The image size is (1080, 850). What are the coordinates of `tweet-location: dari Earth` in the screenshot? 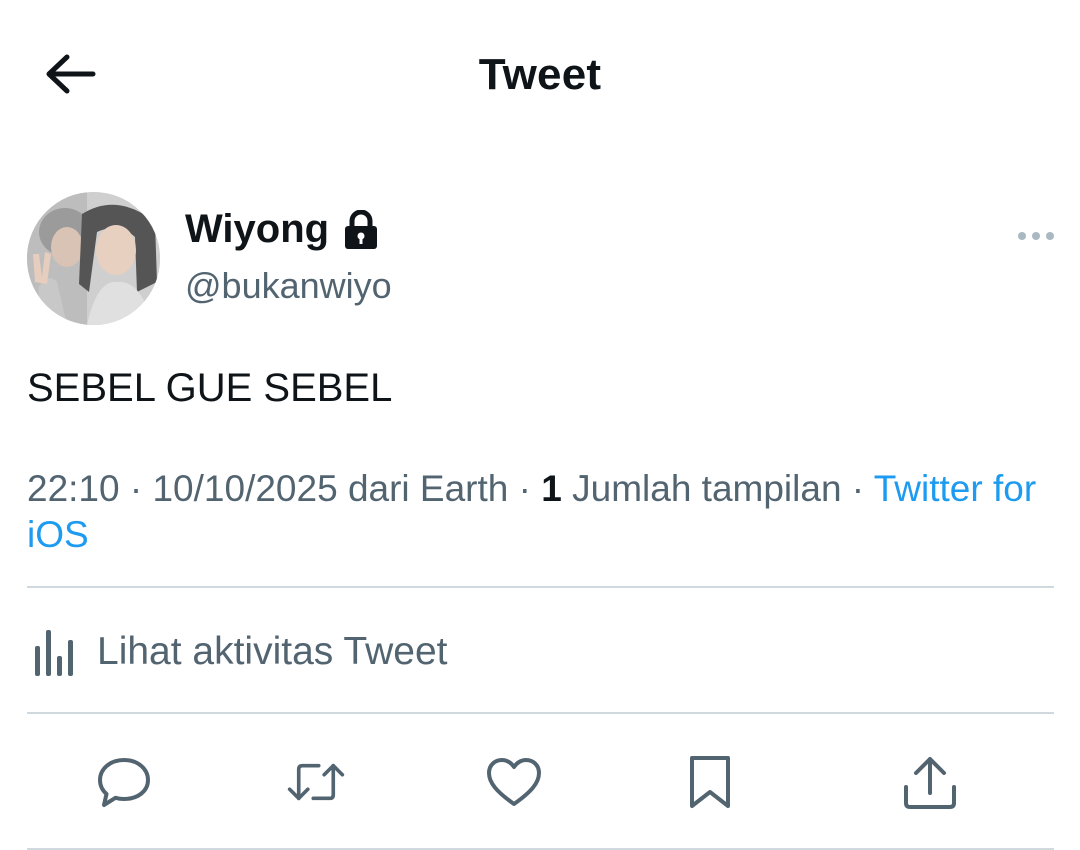 It's located at (423, 488).